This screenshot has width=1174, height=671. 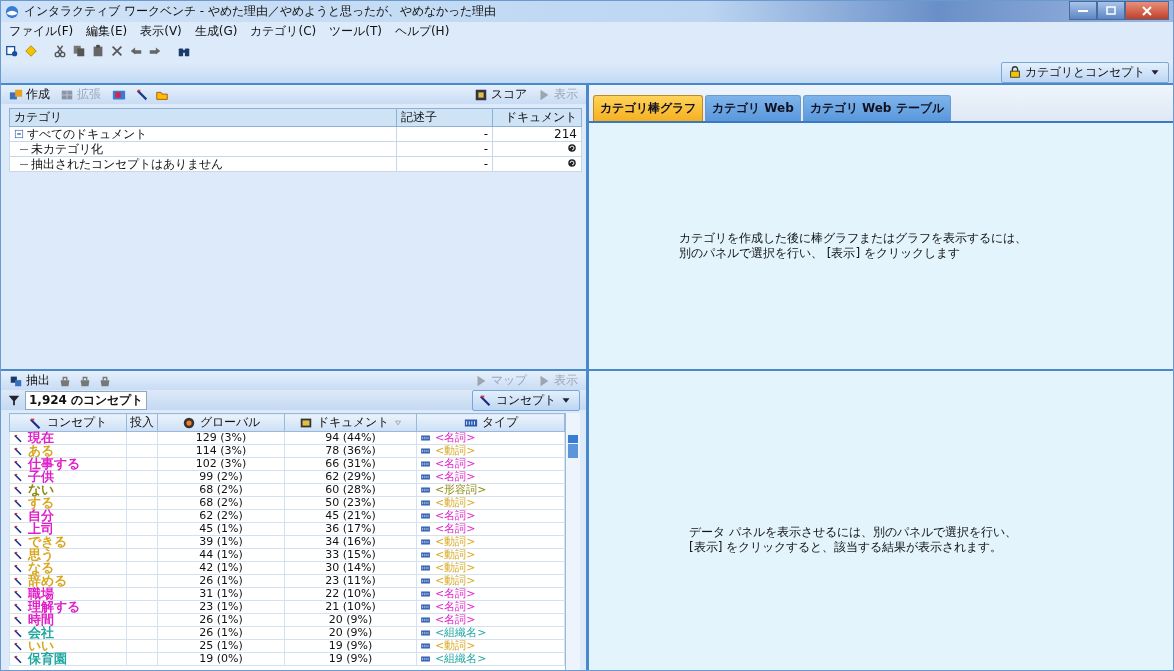 I want to click on concept-dropdown: コンセプト, so click(x=526, y=400).